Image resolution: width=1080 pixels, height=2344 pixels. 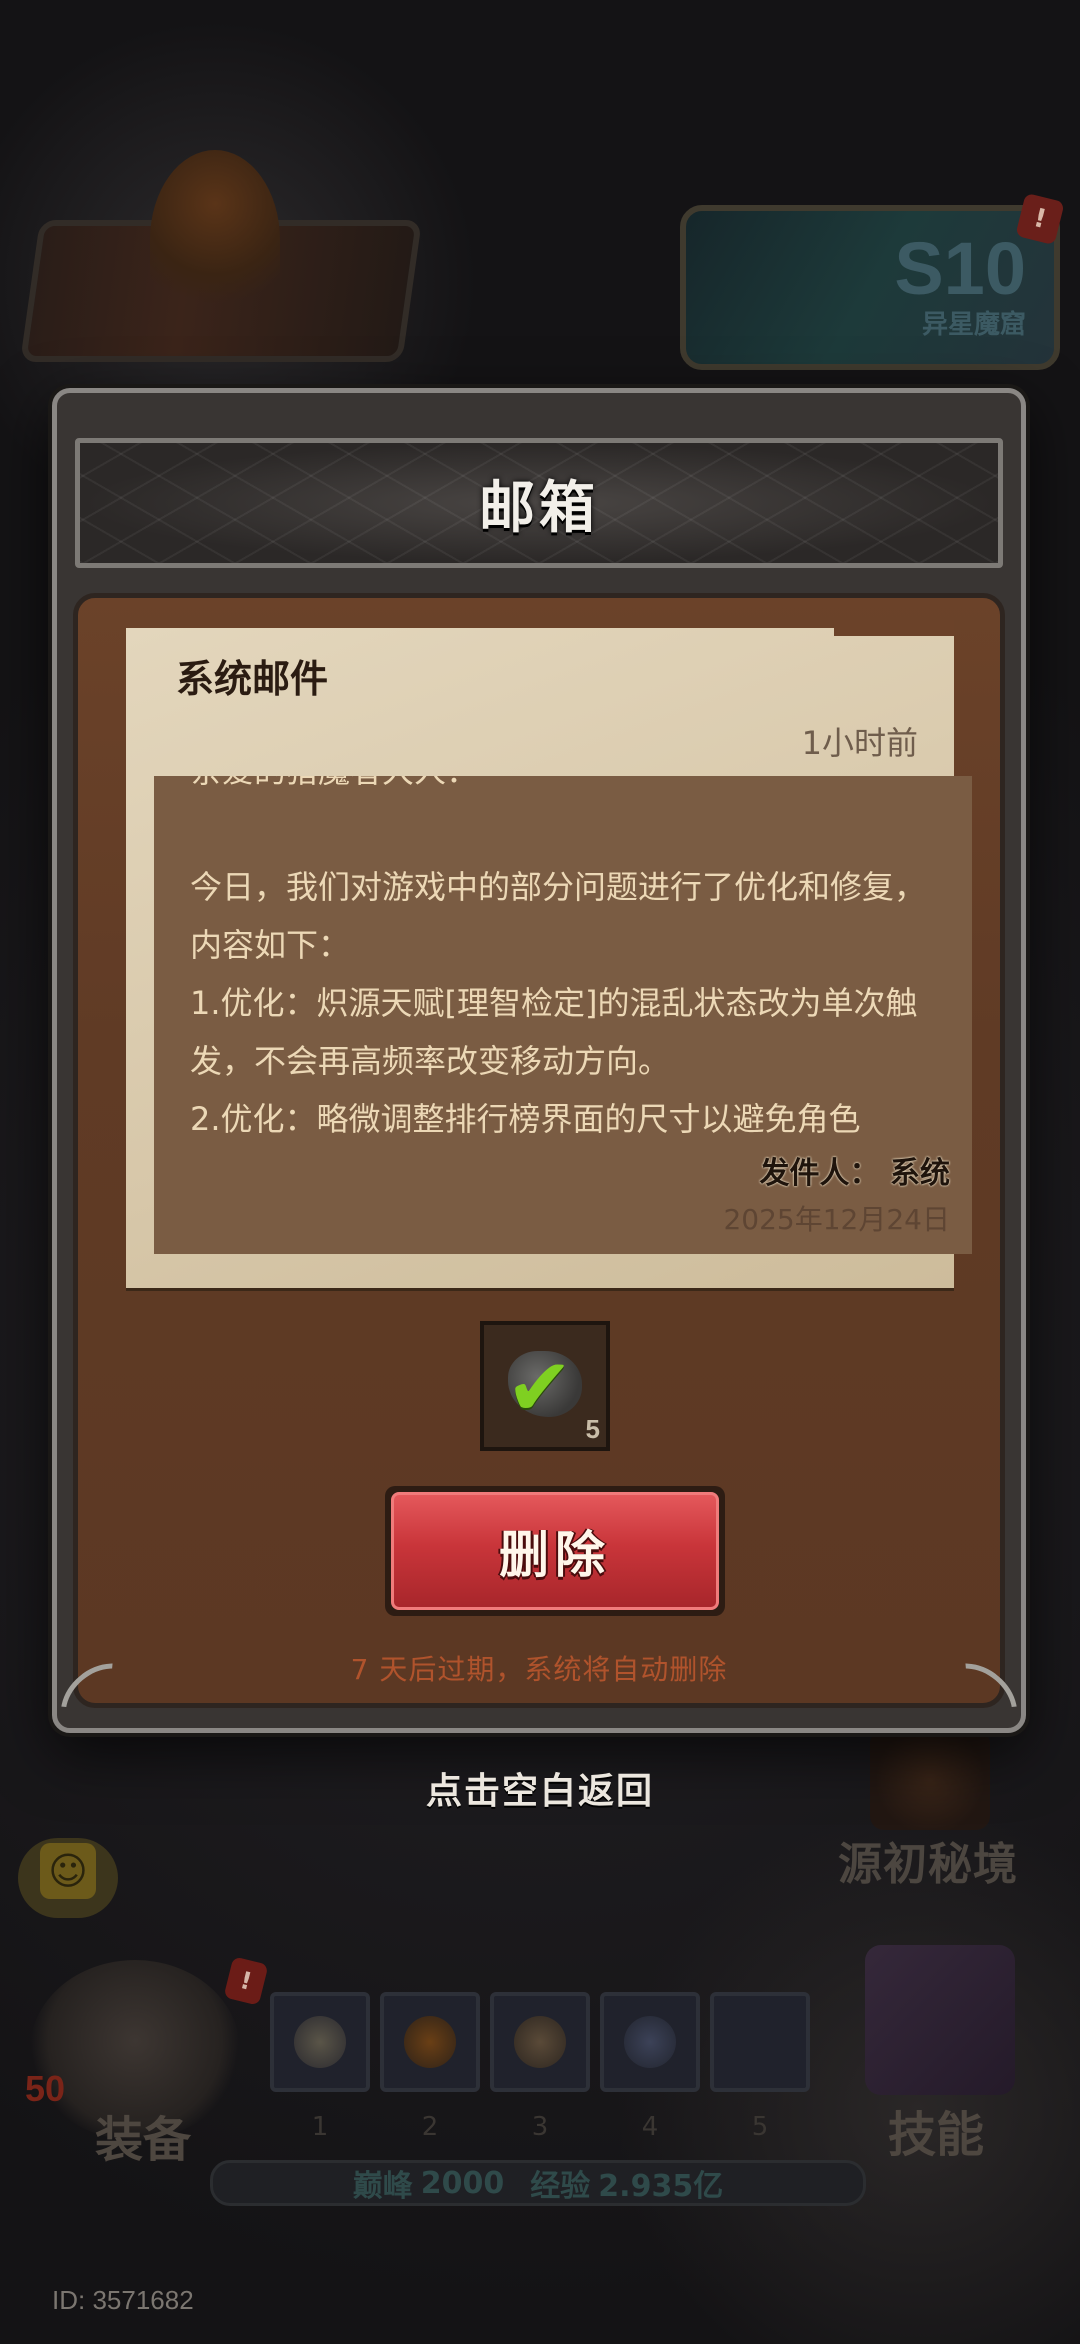 I want to click on emoji-icon: ☺, so click(x=68, y=1871).